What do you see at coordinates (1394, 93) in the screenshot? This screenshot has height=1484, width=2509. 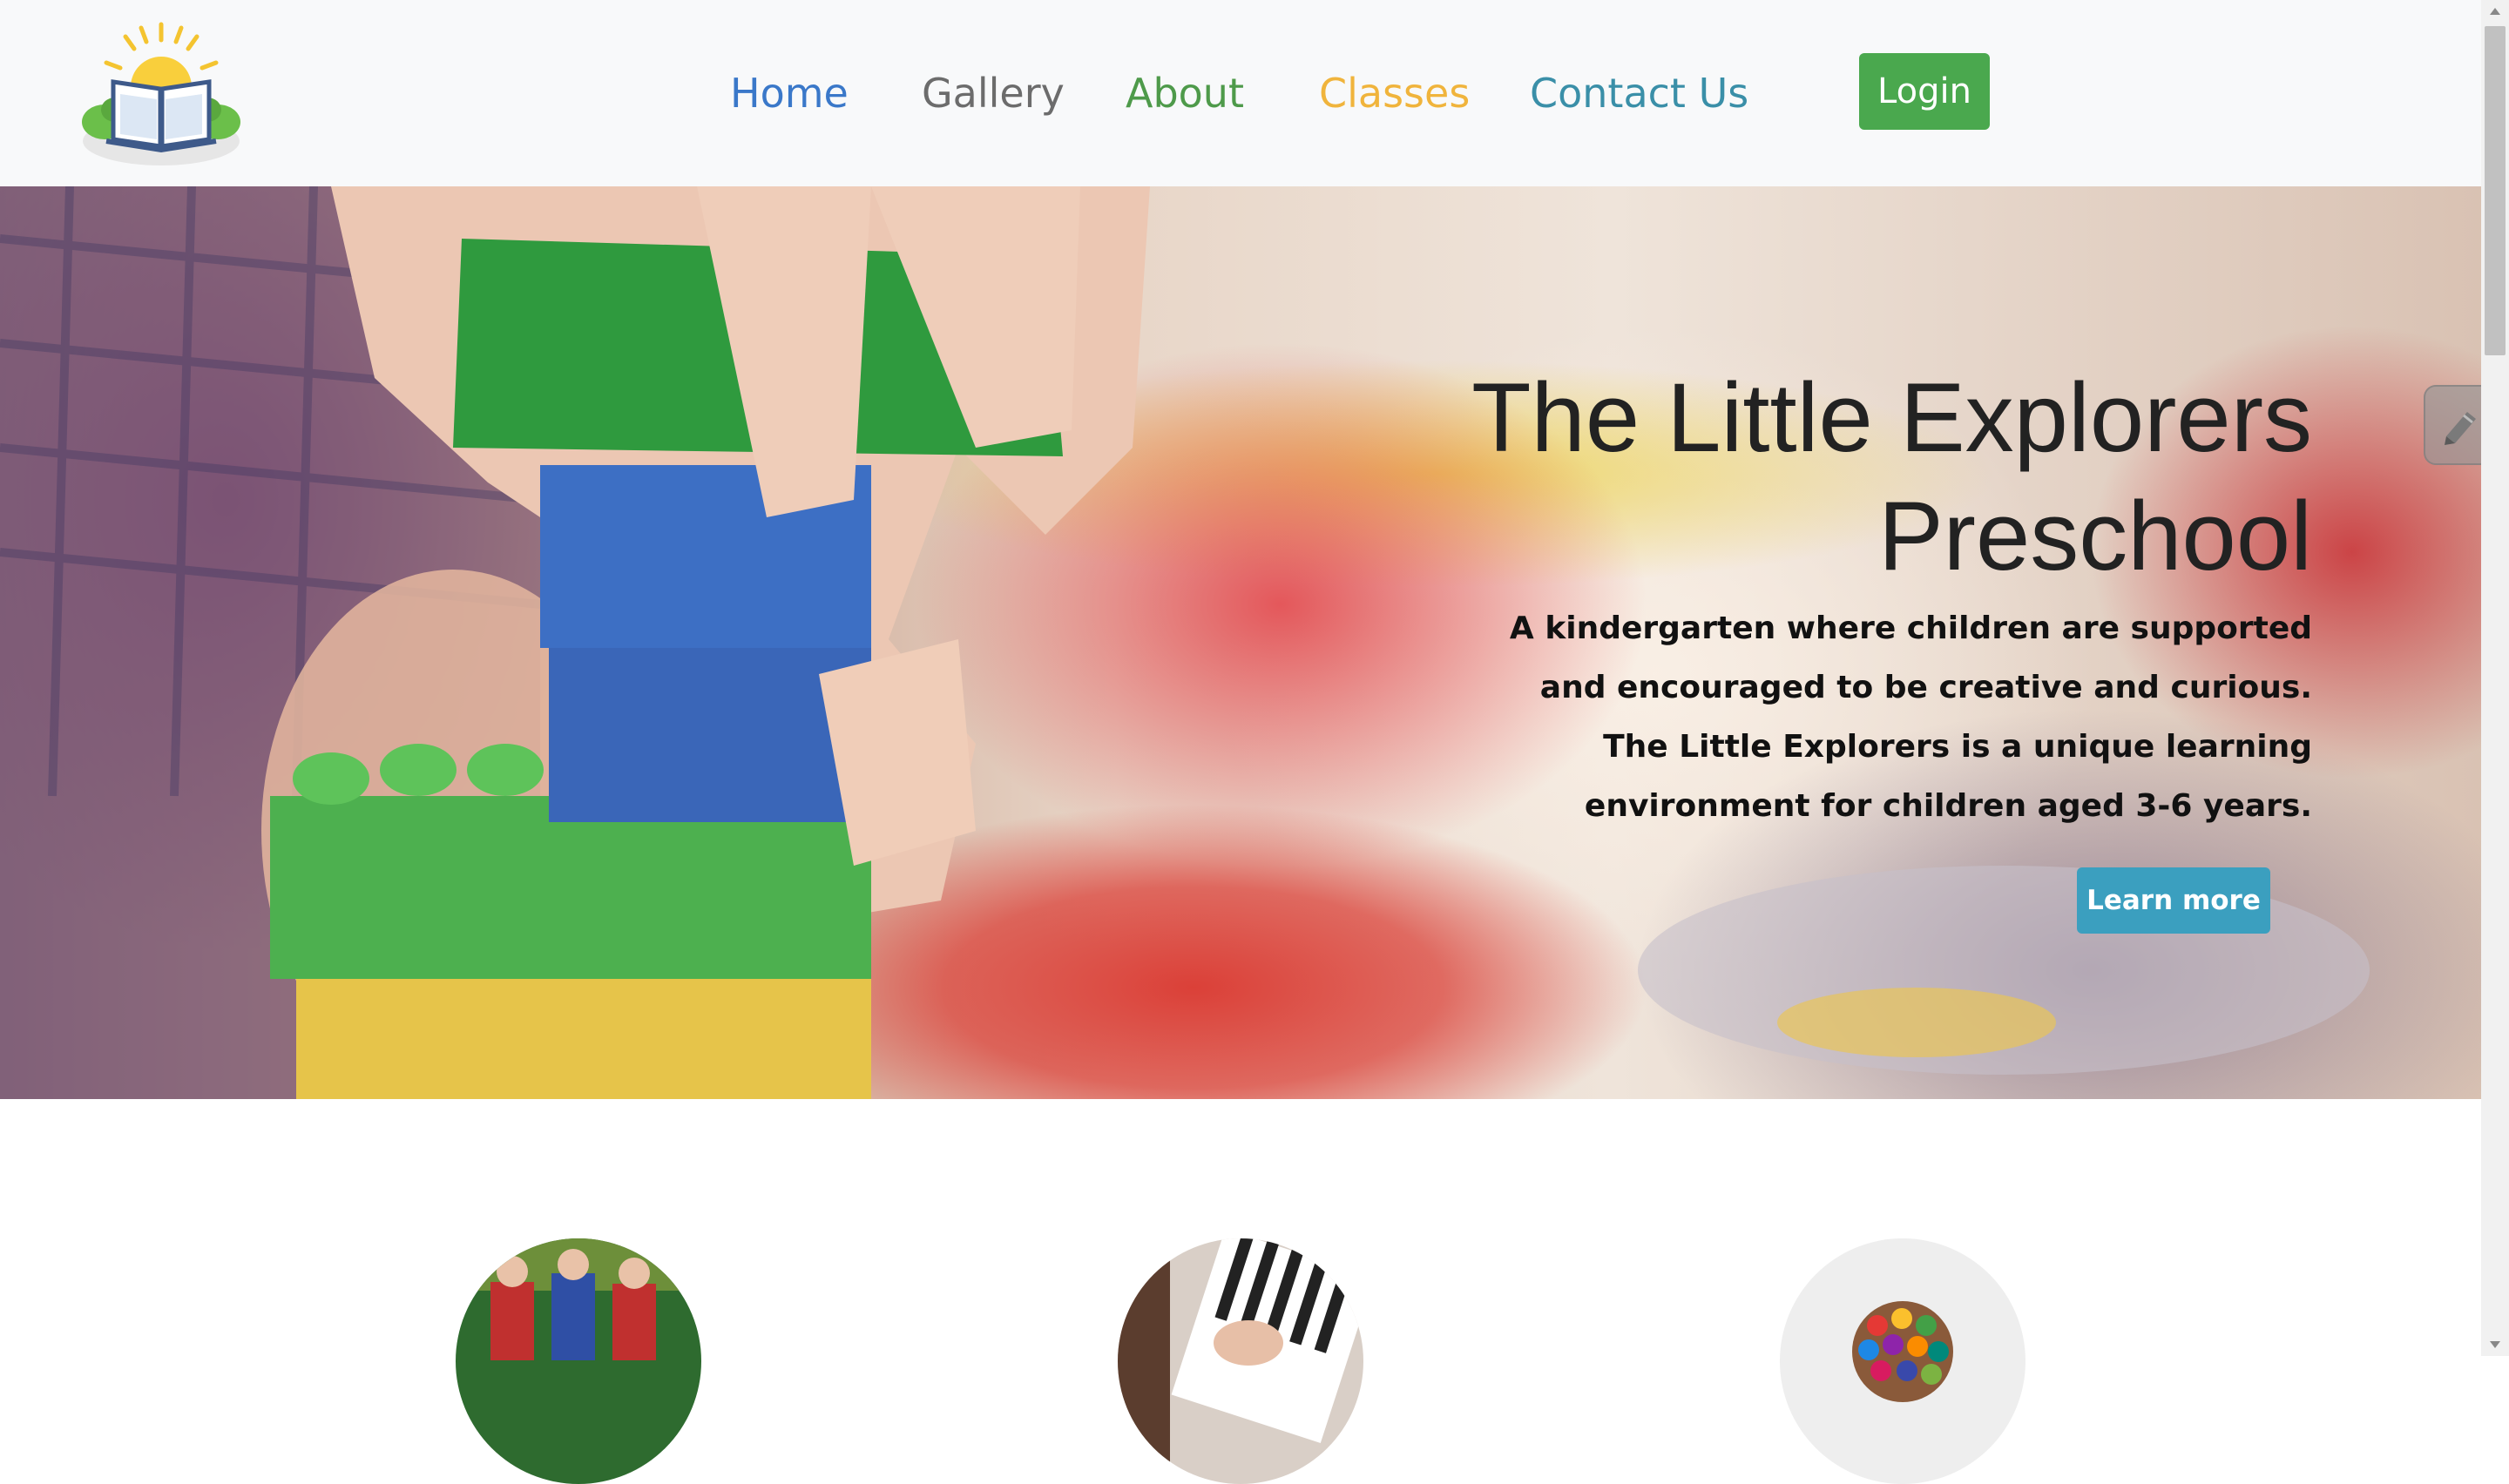 I see `nav-classes-link: Classes` at bounding box center [1394, 93].